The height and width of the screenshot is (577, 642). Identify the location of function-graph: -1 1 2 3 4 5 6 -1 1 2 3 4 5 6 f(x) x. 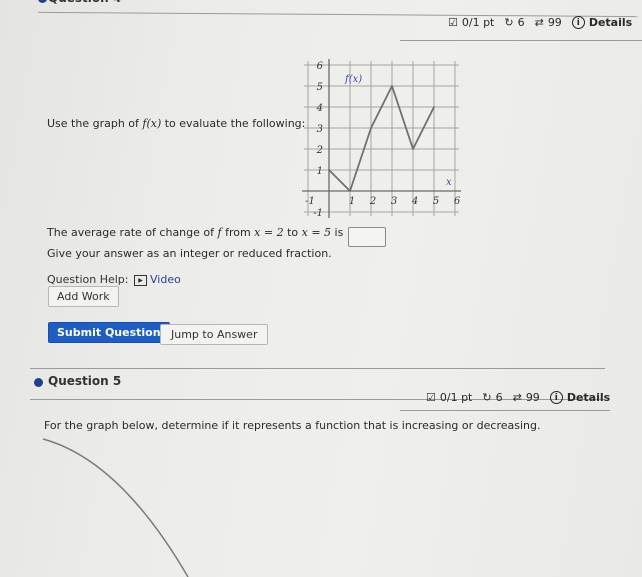
(381, 139).